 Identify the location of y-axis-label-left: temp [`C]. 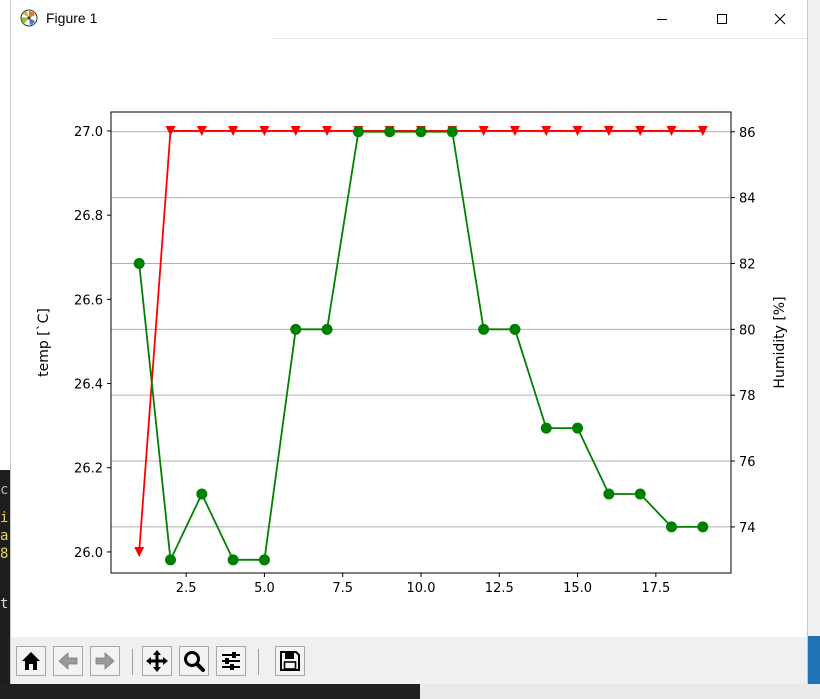
(44, 342).